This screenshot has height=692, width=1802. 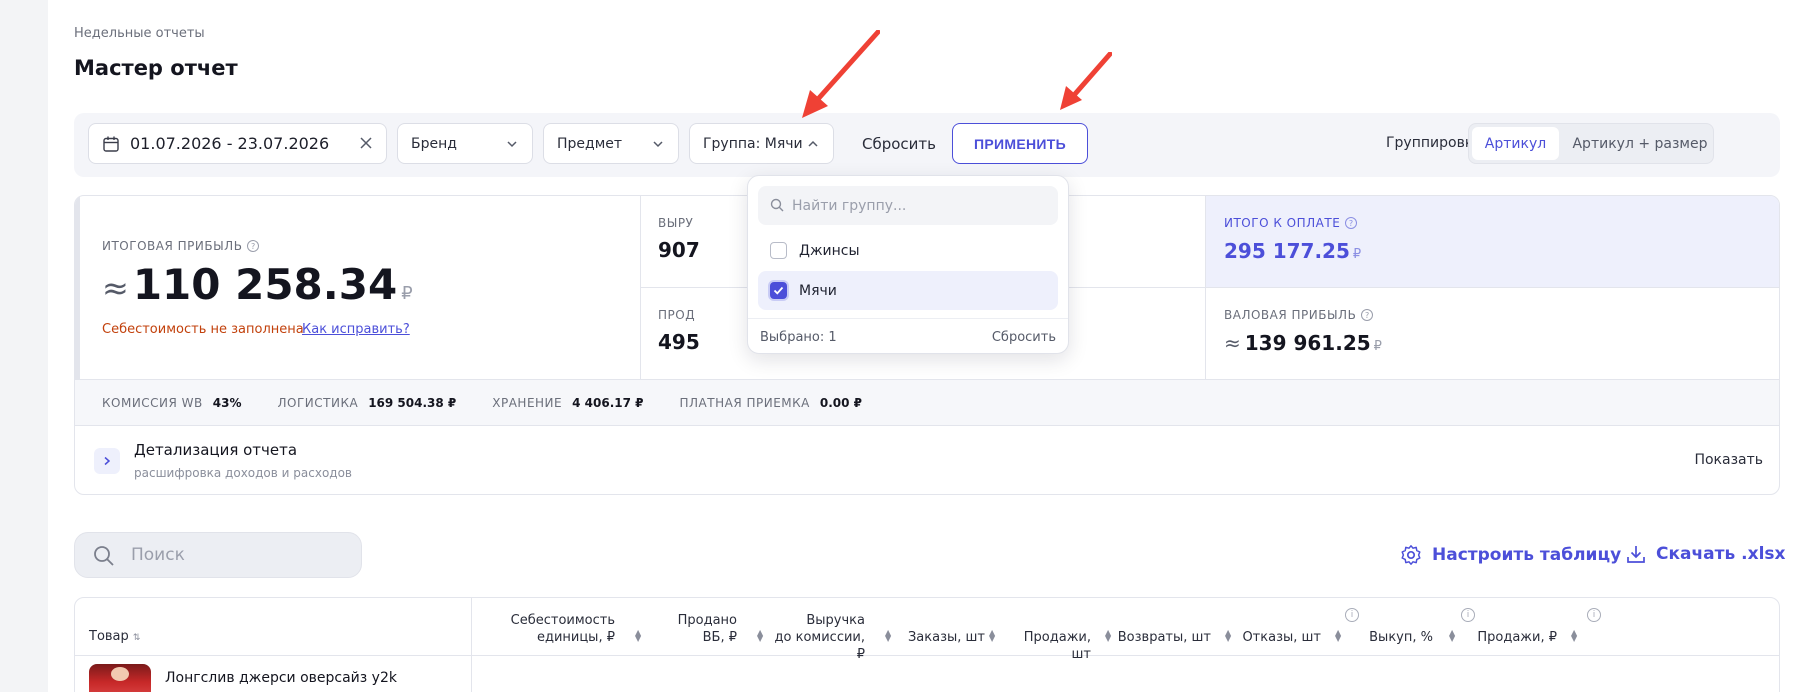 I want to click on total-profit-value: ≈ 110 258.34 ₽, so click(x=257, y=284).